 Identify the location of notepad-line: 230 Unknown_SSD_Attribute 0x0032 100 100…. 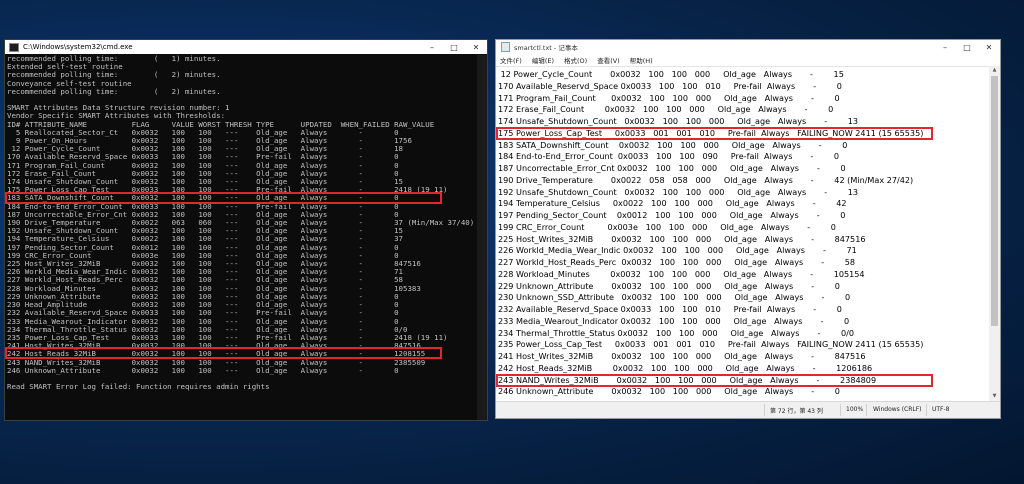
(674, 297).